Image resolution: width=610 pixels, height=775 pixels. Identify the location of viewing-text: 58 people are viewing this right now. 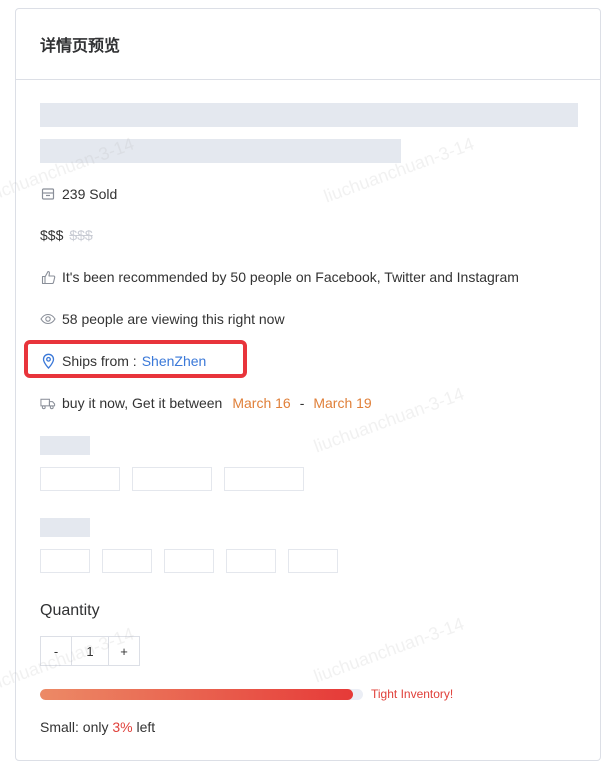
(173, 319).